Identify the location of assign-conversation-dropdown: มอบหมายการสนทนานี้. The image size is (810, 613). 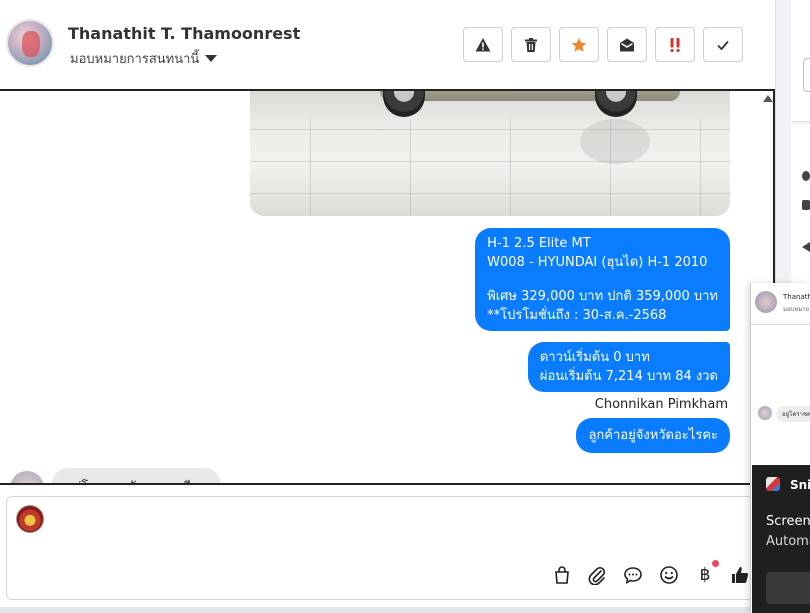
(144, 58).